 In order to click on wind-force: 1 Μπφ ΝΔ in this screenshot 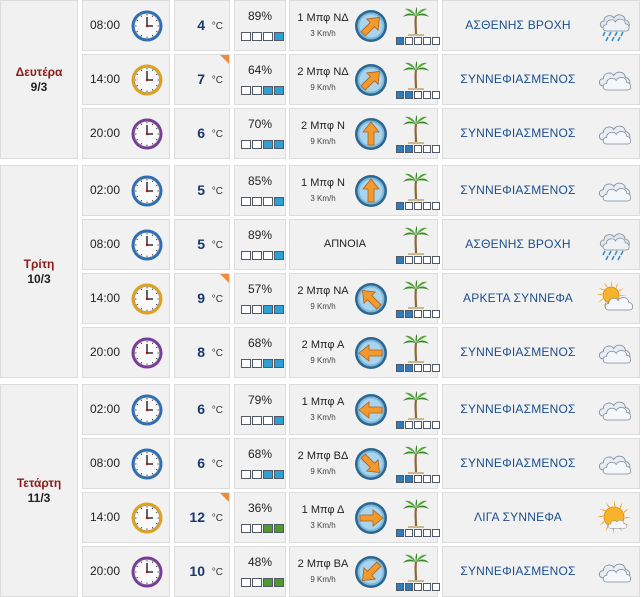, I will do `click(323, 18)`.